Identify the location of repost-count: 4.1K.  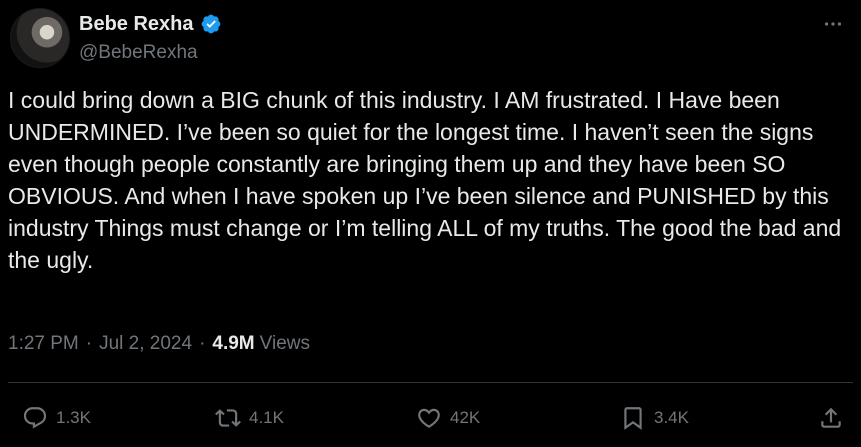
(266, 417).